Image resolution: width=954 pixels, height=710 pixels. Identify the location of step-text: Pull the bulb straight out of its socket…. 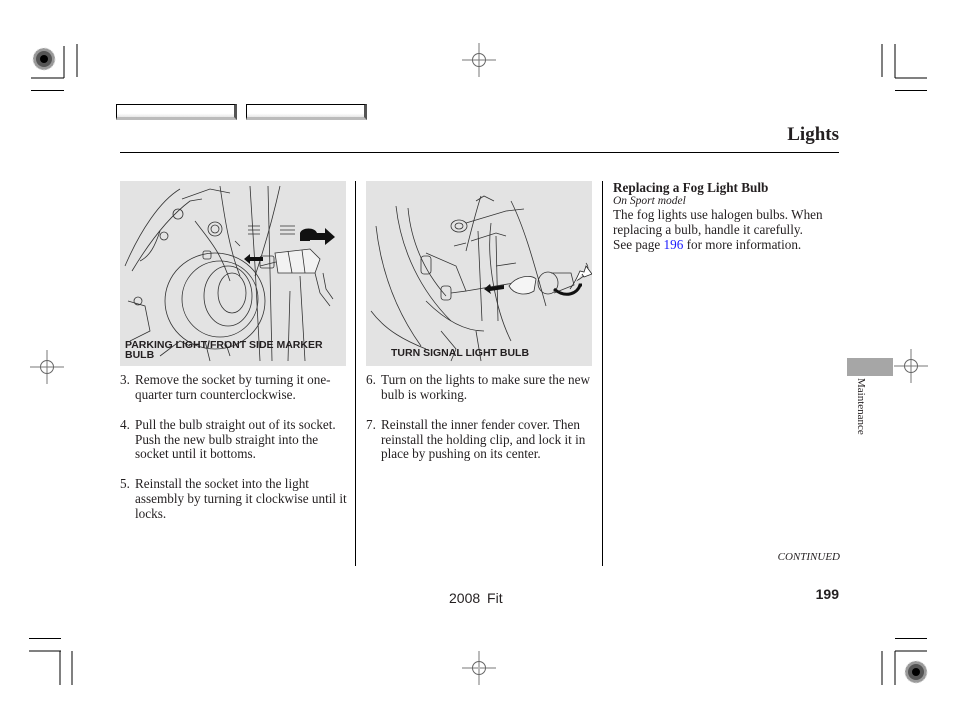
(235, 439).